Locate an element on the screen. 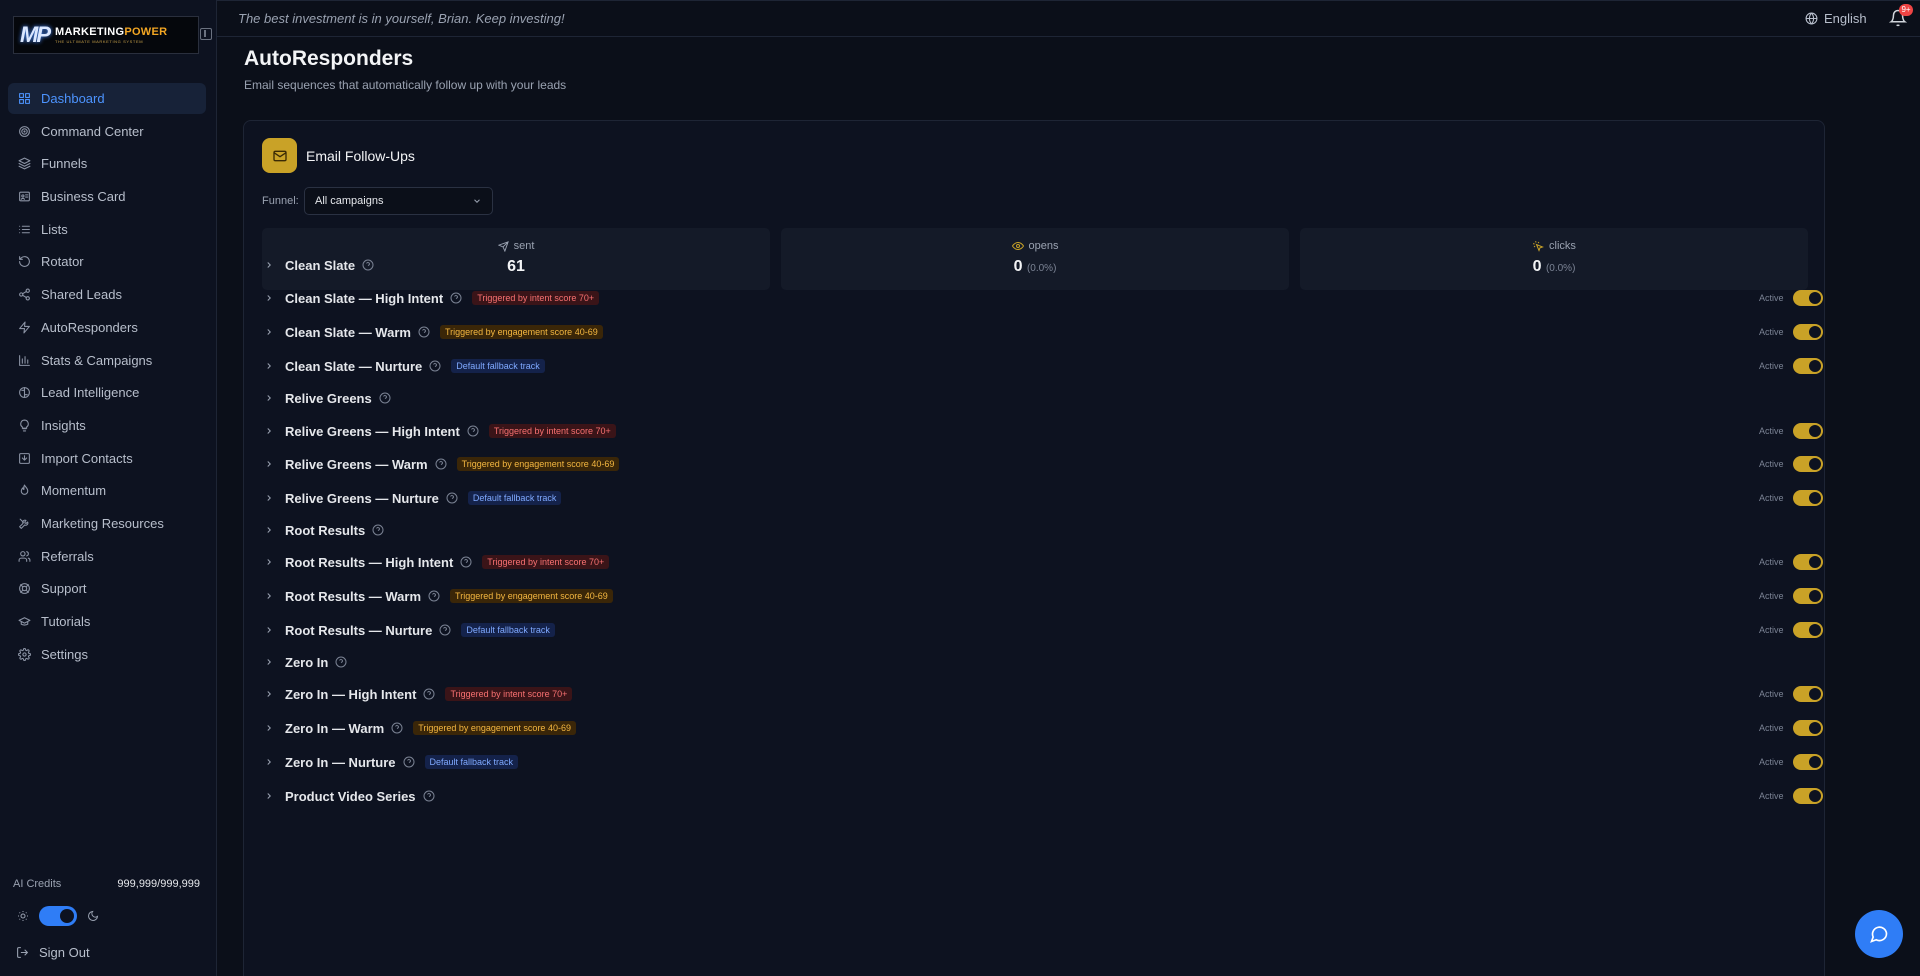 The width and height of the screenshot is (1920, 976). sidebar-item-funnels: Funnels is located at coordinates (107, 163).